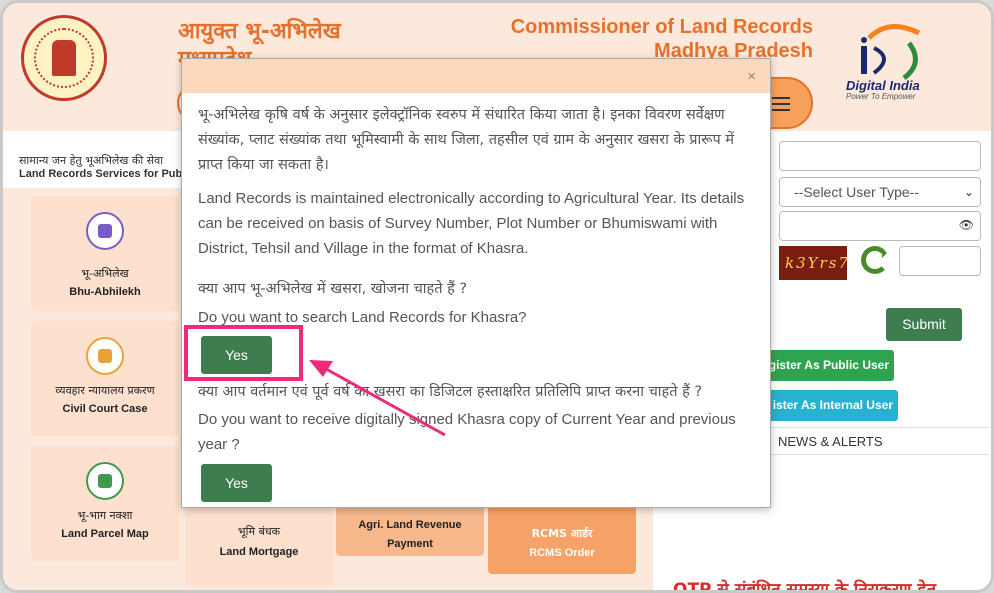 The height and width of the screenshot is (593, 994). I want to click on chevron-down-icon: ⌄, so click(968, 192).